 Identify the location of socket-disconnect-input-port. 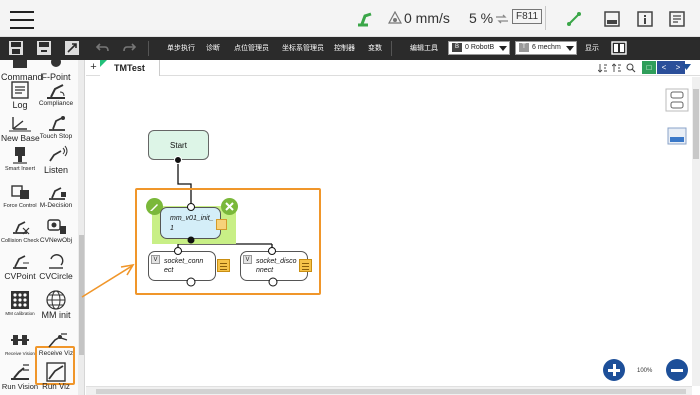
(272, 251).